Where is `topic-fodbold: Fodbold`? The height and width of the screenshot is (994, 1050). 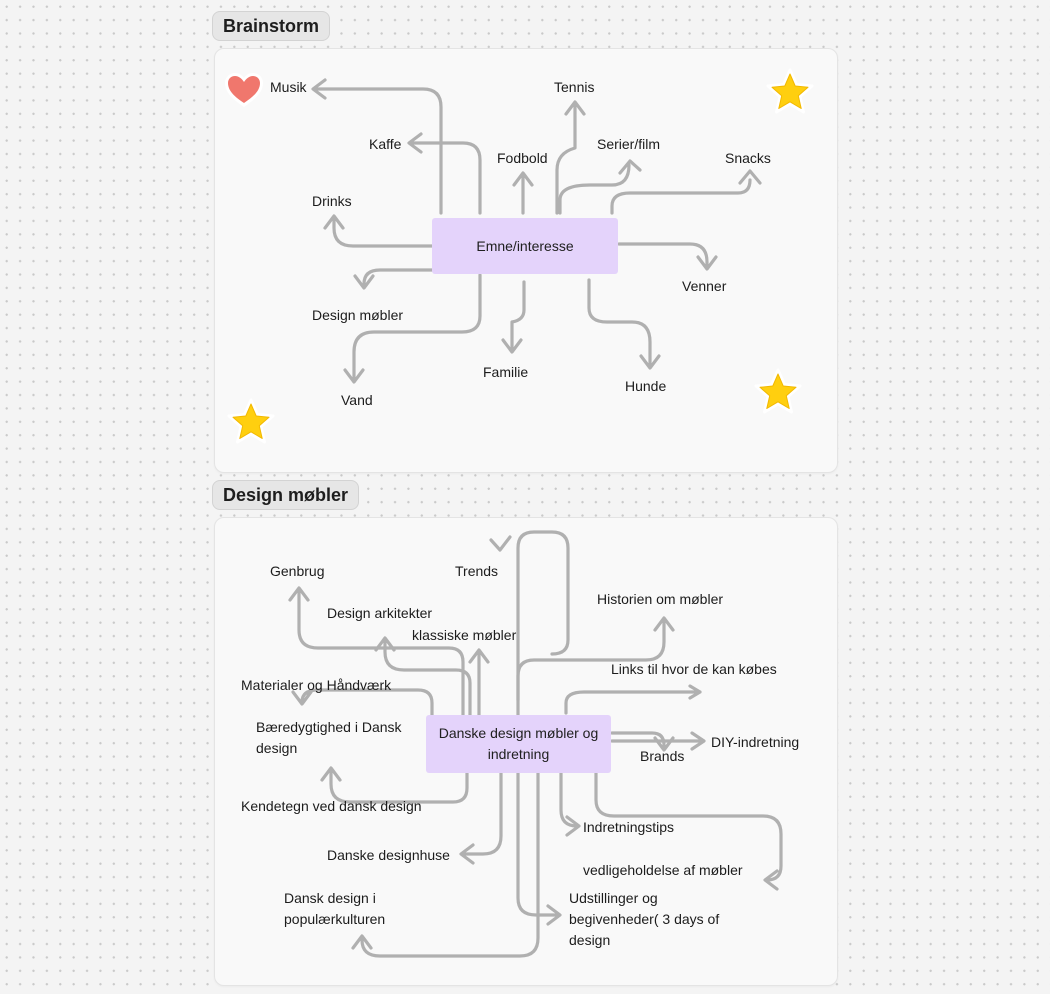
topic-fodbold: Fodbold is located at coordinates (522, 158).